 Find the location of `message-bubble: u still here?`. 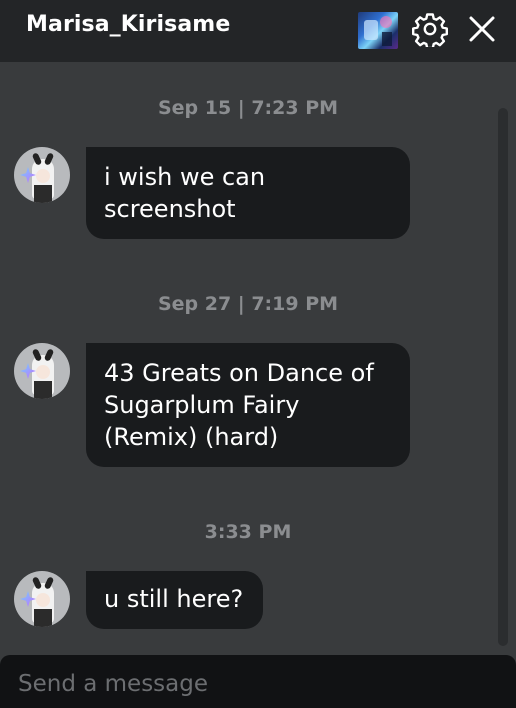

message-bubble: u still here? is located at coordinates (175, 600).